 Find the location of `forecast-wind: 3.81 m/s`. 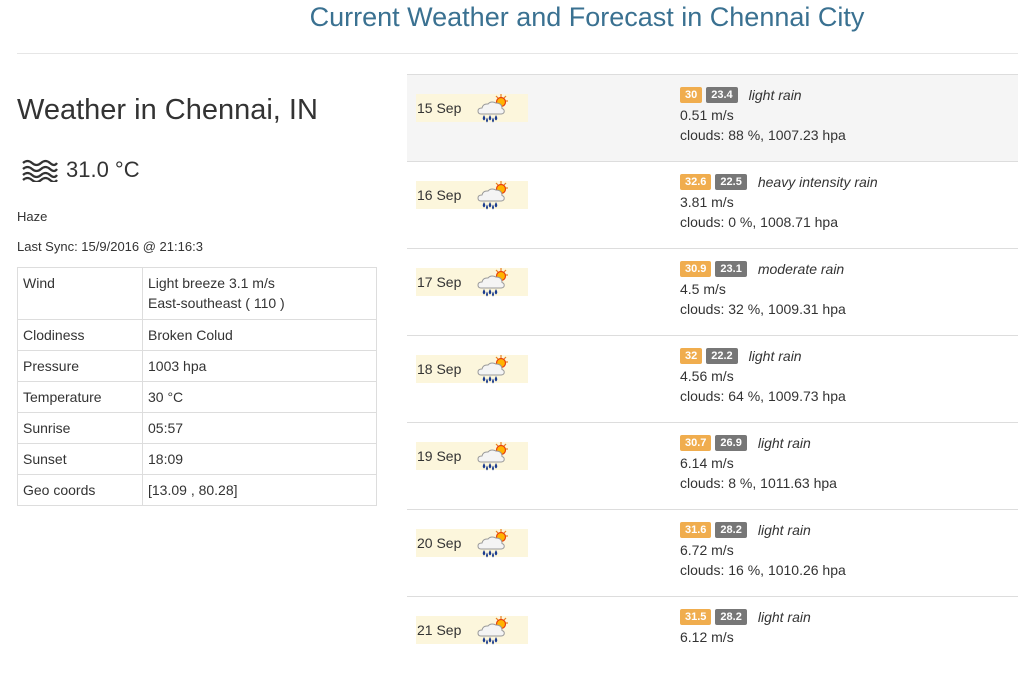

forecast-wind: 3.81 m/s is located at coordinates (707, 202).